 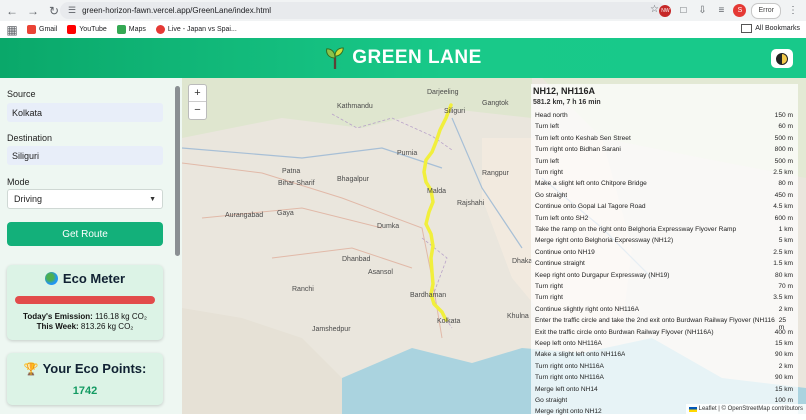 I want to click on source-input: Kolkata, so click(x=85, y=112).